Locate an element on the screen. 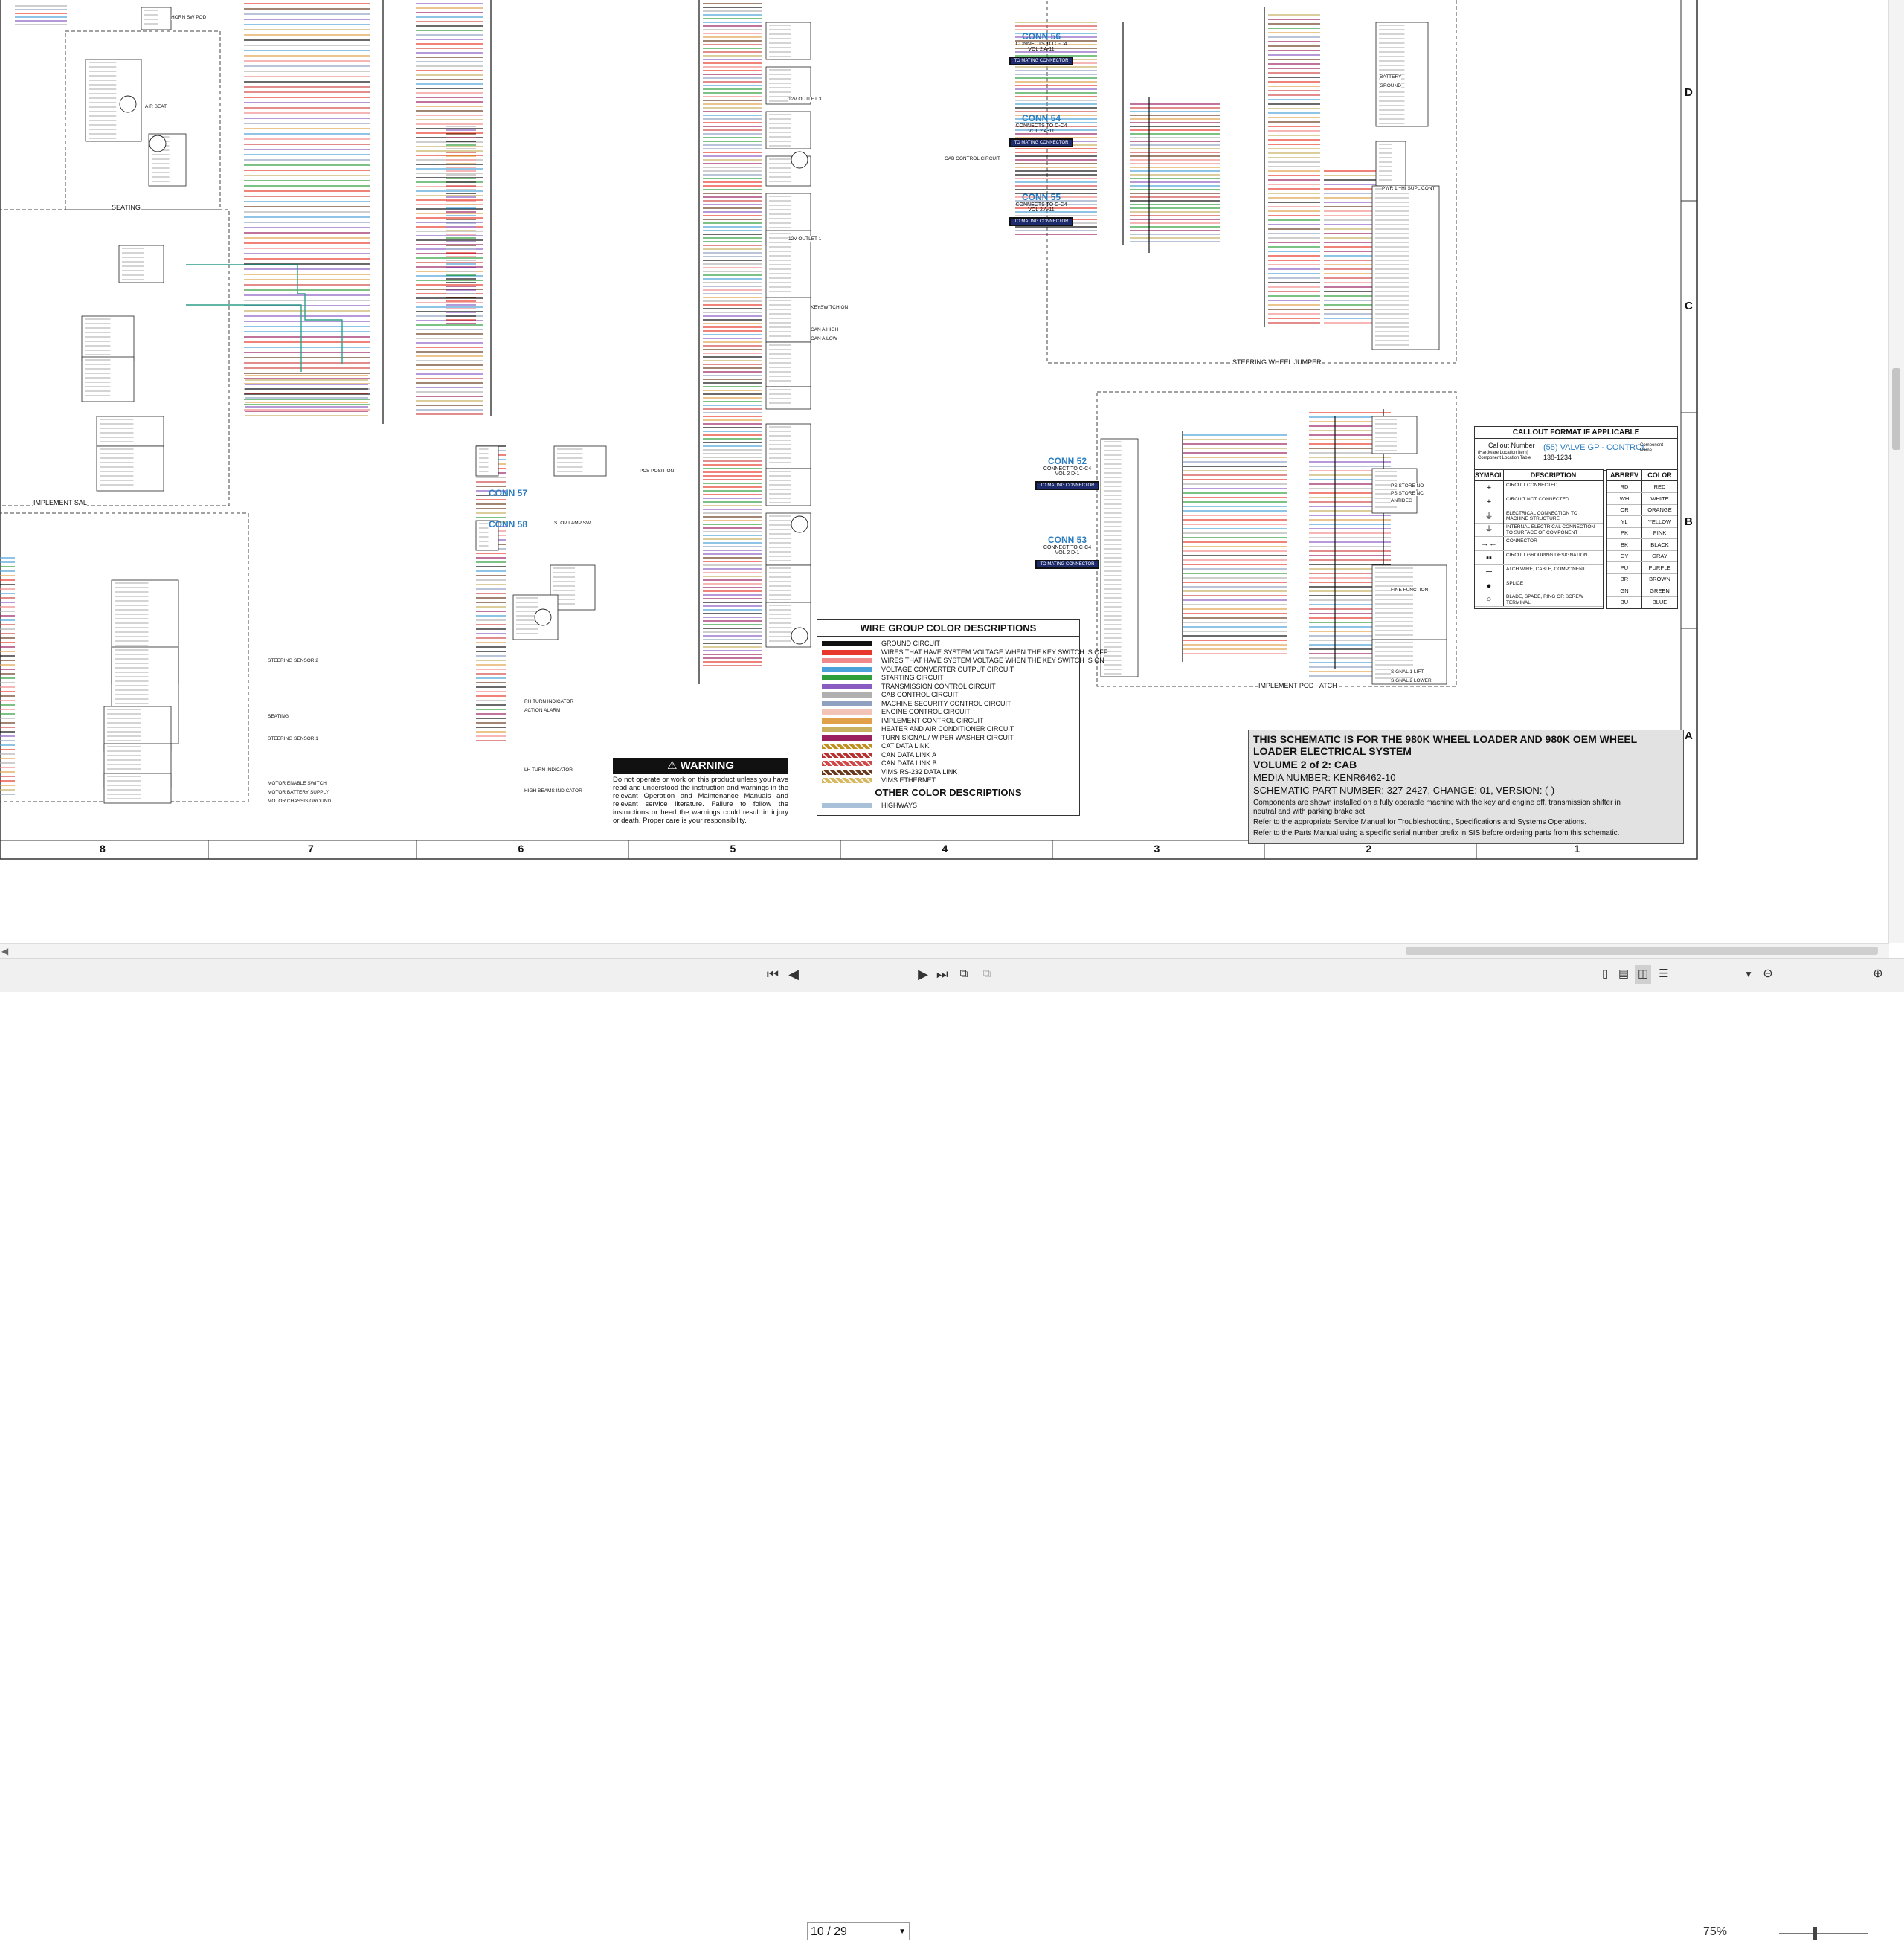 This screenshot has width=1904, height=1941. symbol-description: CIRCUIT GROUPING DESIGNATION is located at coordinates (1547, 555).